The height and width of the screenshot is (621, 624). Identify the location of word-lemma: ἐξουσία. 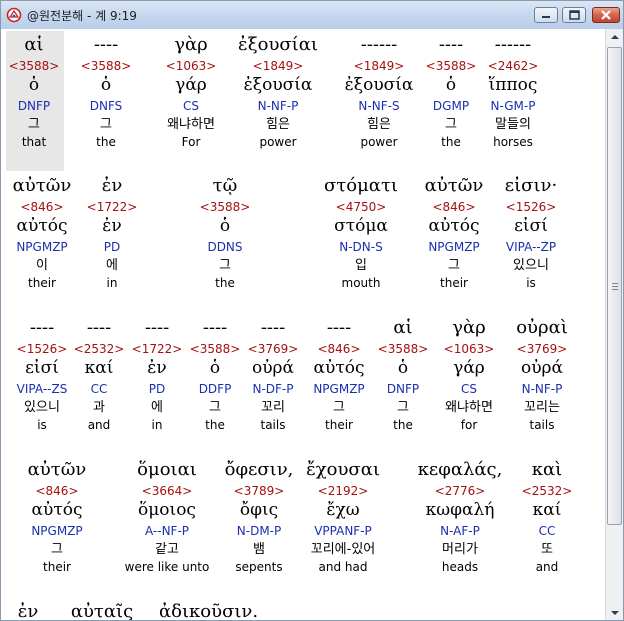
(278, 85).